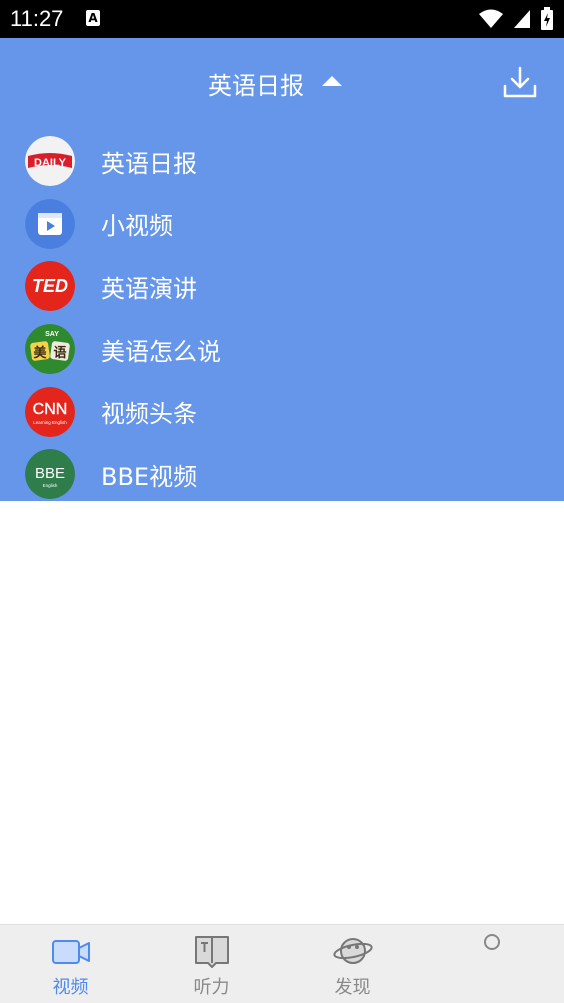 Image resolution: width=564 pixels, height=1003 pixels. What do you see at coordinates (149, 288) in the screenshot?
I see `menu-item-label: 英语演讲` at bounding box center [149, 288].